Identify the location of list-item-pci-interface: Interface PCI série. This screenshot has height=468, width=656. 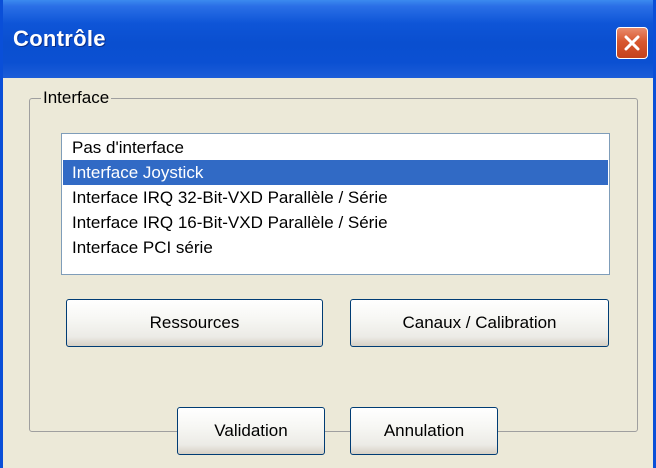
(335, 247).